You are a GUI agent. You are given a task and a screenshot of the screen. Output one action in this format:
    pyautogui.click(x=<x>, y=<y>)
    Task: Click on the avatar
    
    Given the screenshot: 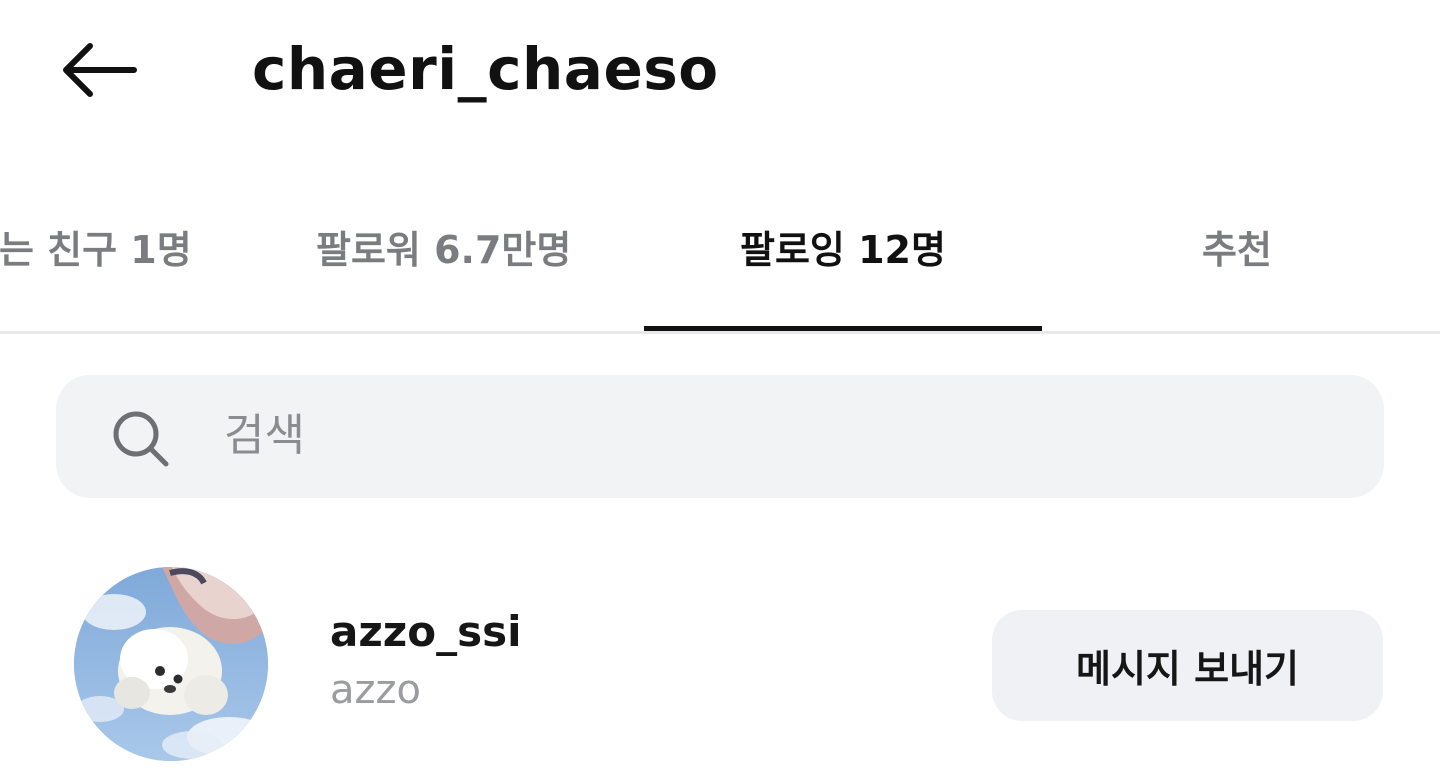 What is the action you would take?
    pyautogui.click(x=171, y=664)
    